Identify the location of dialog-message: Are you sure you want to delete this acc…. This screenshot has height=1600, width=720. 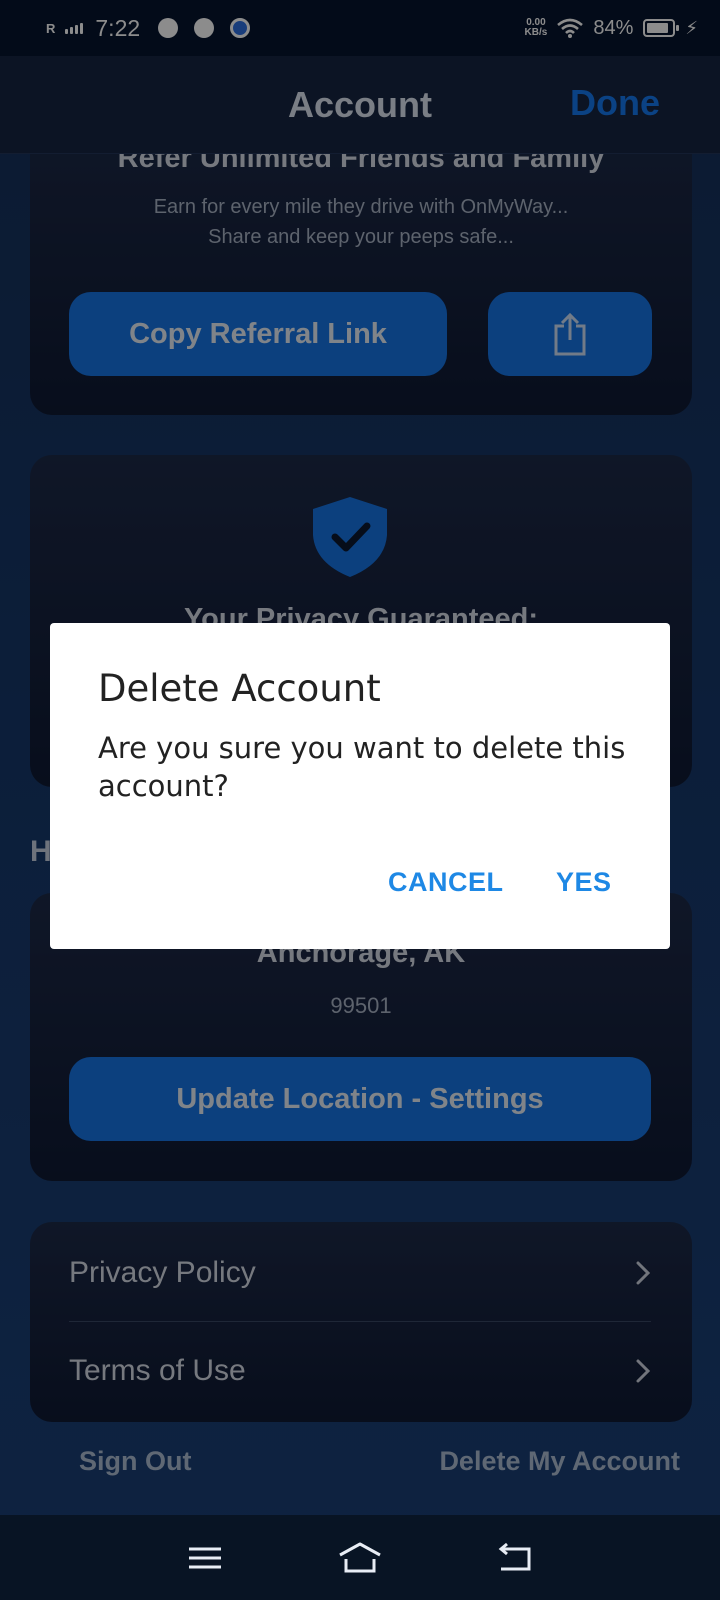
(362, 767).